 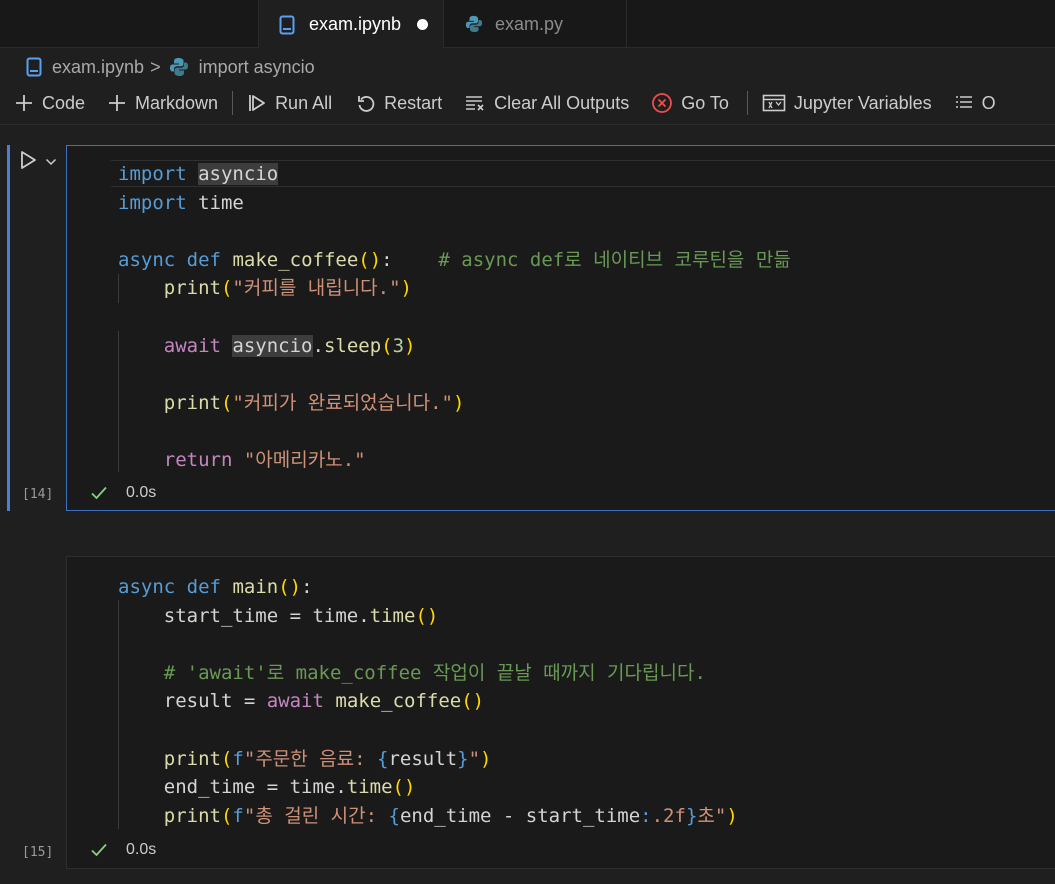 I want to click on code-token: sleep, so click(x=352, y=345).